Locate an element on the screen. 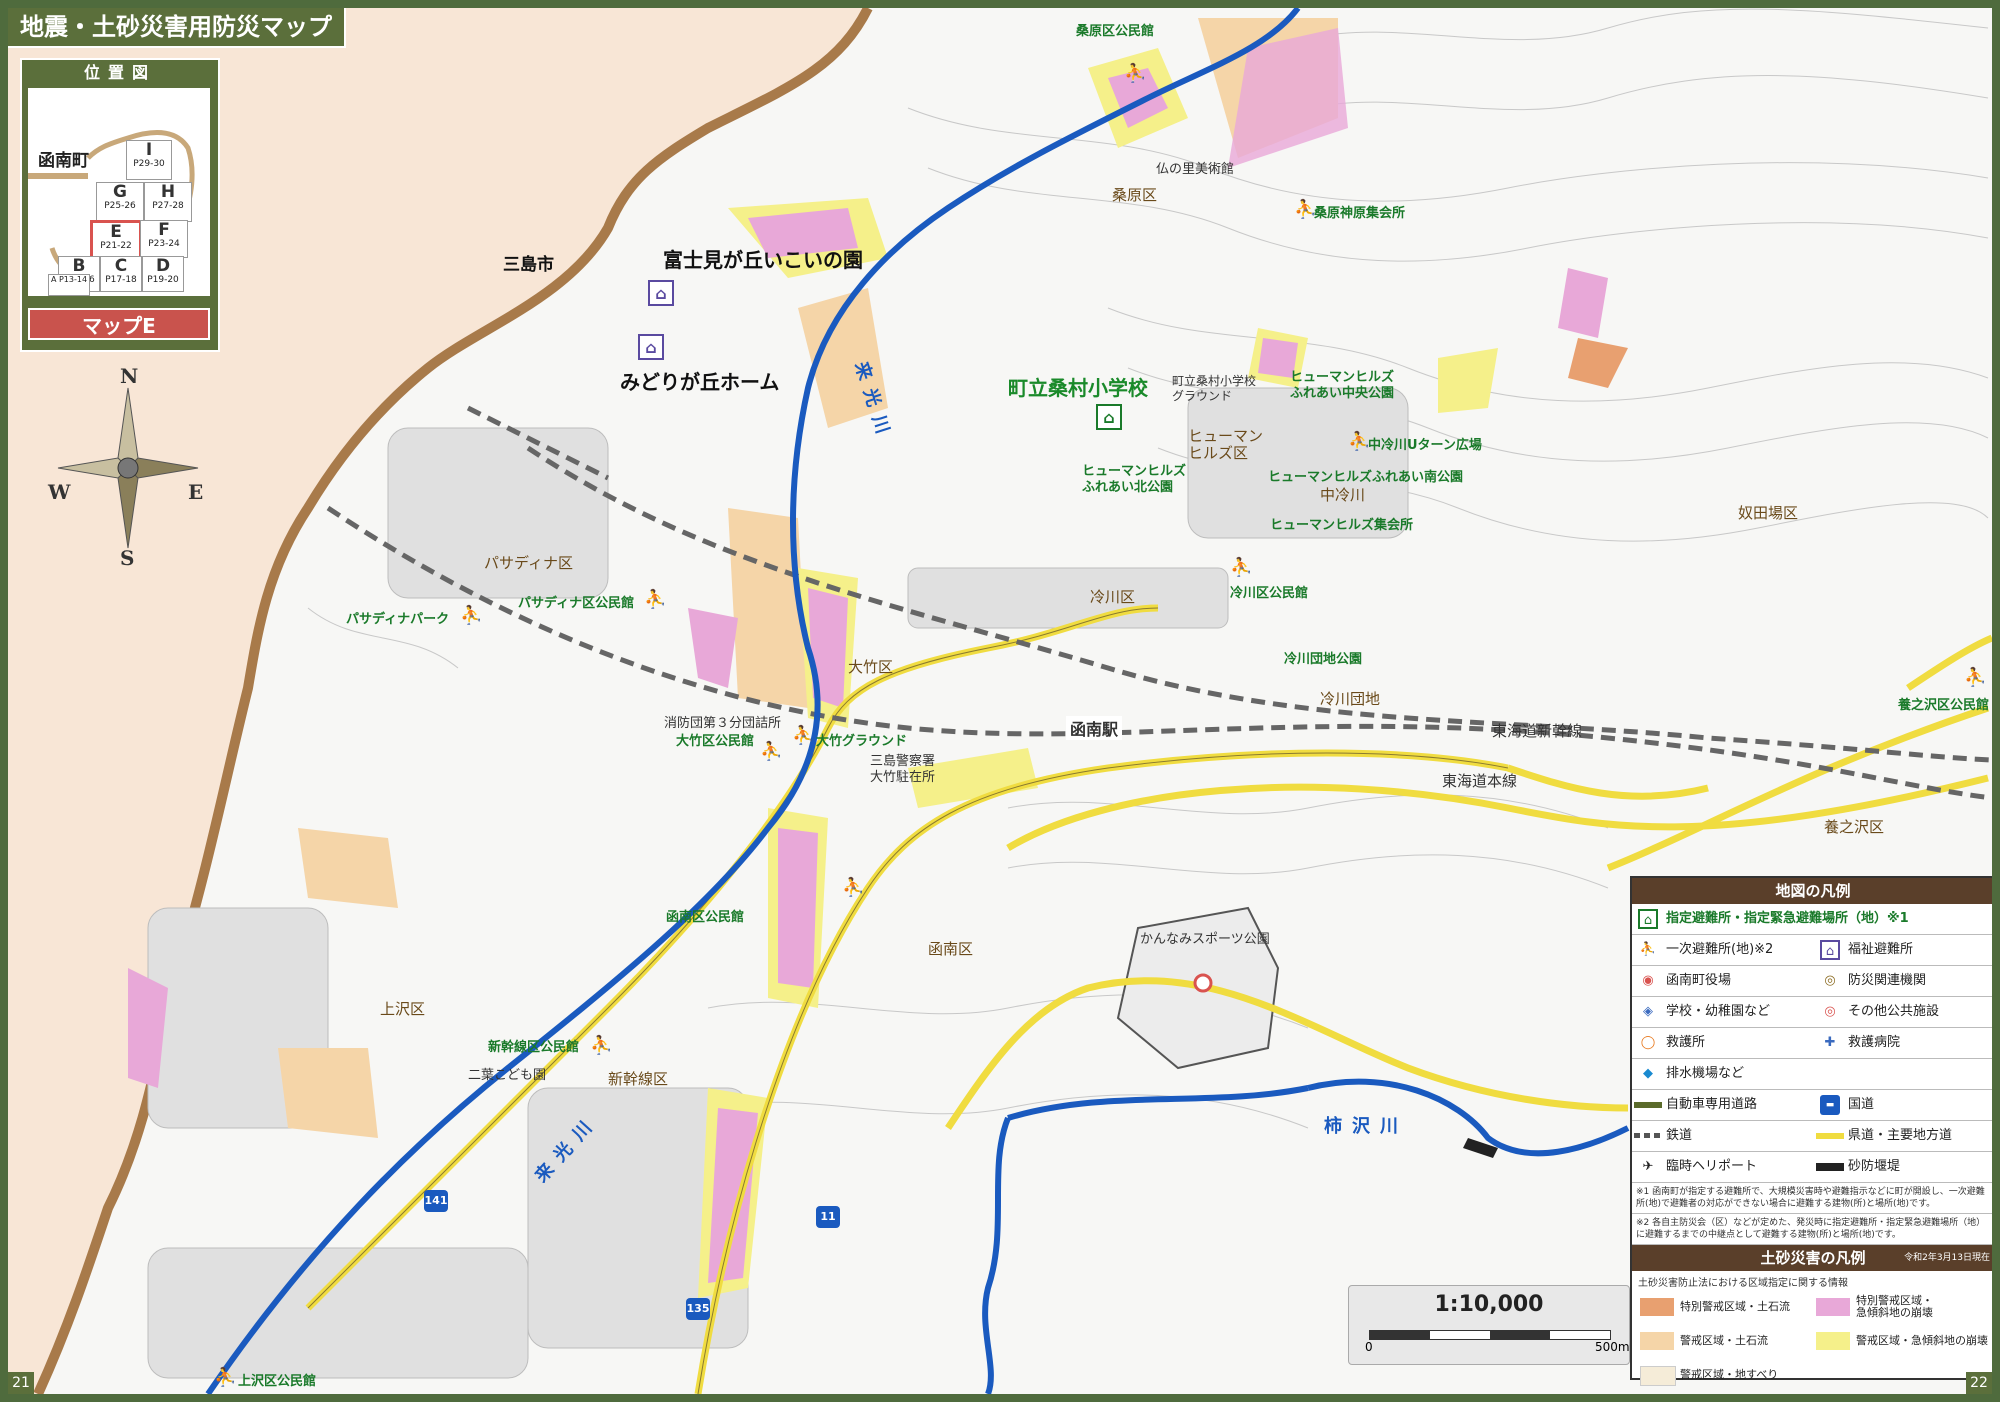  legend-label: 一次避難所(地)※2 is located at coordinates (1720, 949).